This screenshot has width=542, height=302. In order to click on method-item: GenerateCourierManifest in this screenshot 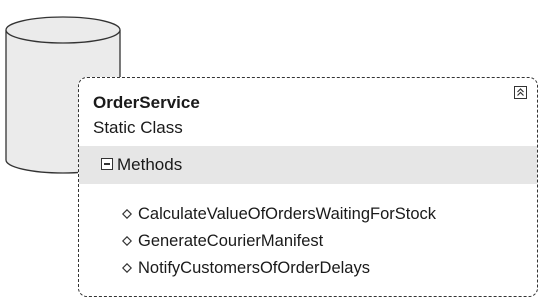, I will do `click(308, 241)`.